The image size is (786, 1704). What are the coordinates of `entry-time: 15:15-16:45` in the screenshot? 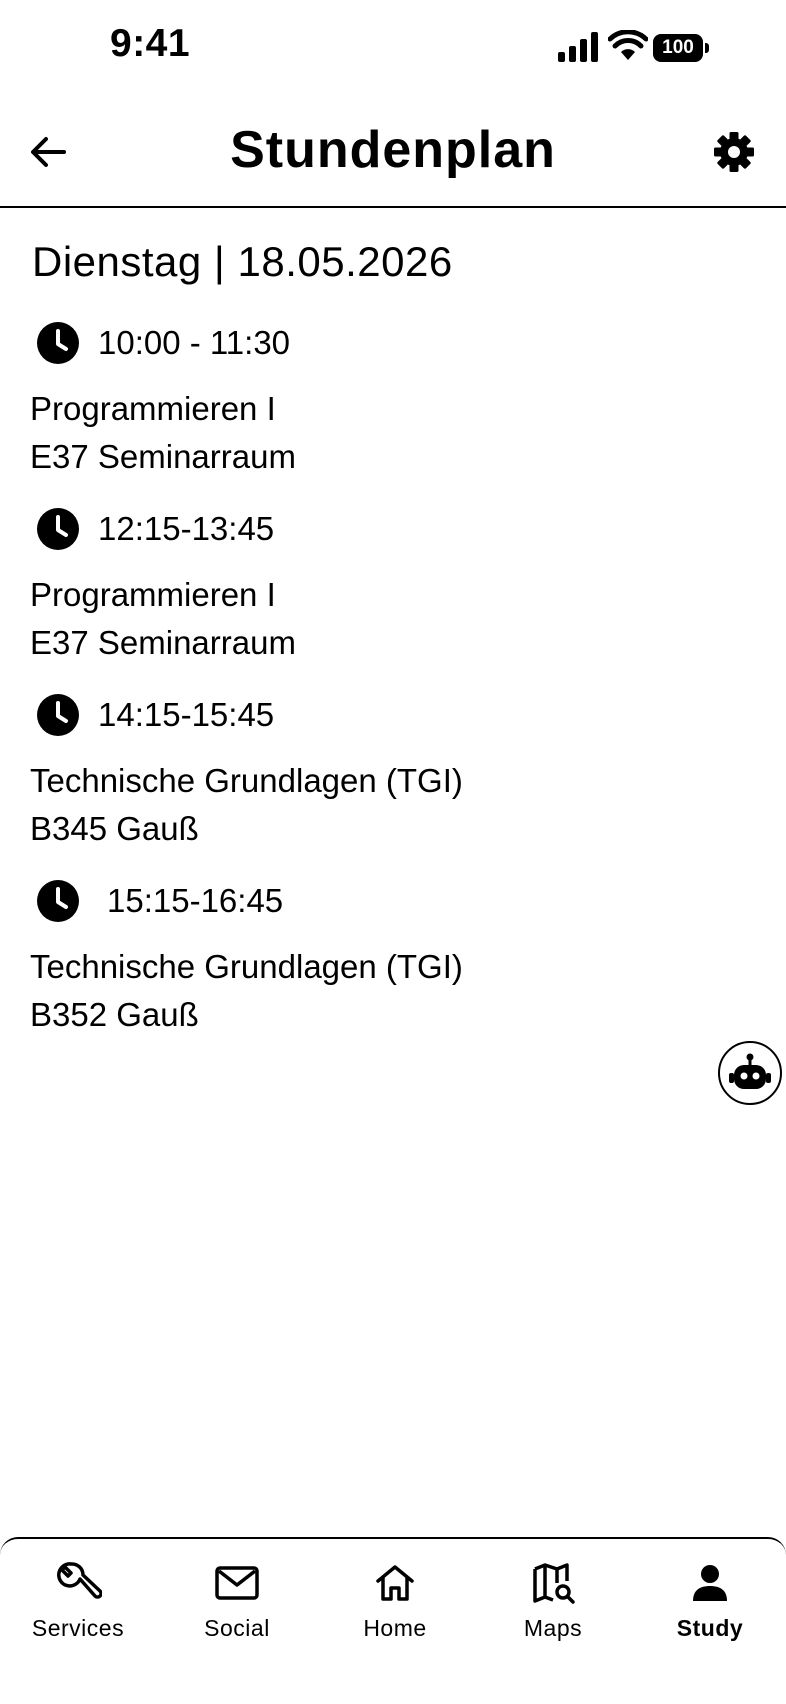 It's located at (195, 900).